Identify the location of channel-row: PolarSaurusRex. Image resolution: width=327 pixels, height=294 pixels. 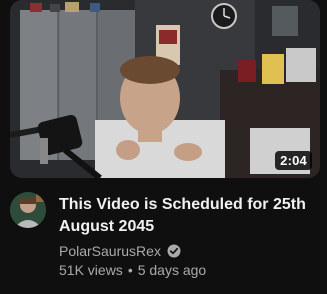
(120, 251).